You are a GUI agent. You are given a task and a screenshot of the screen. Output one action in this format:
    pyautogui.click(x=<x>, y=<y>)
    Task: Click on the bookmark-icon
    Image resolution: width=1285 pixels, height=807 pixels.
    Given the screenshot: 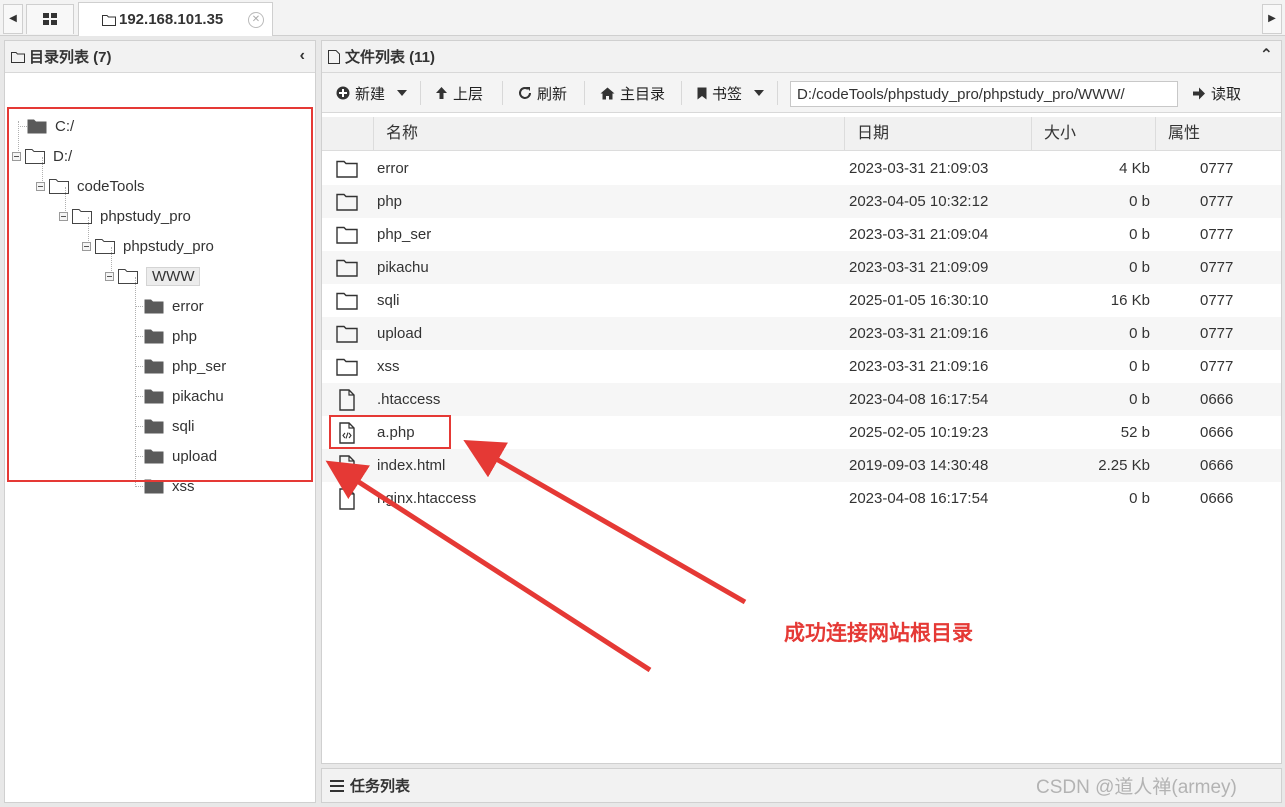 What is the action you would take?
    pyautogui.click(x=702, y=93)
    